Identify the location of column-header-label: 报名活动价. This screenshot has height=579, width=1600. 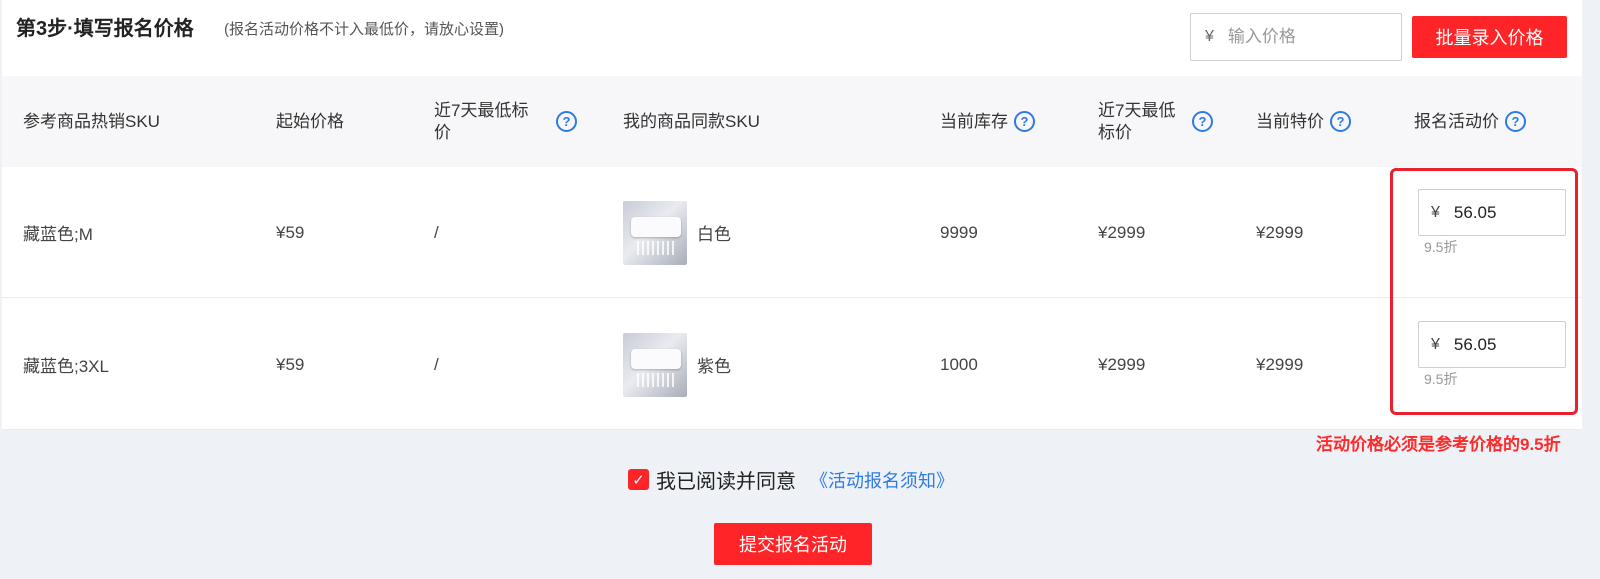
(1456, 121).